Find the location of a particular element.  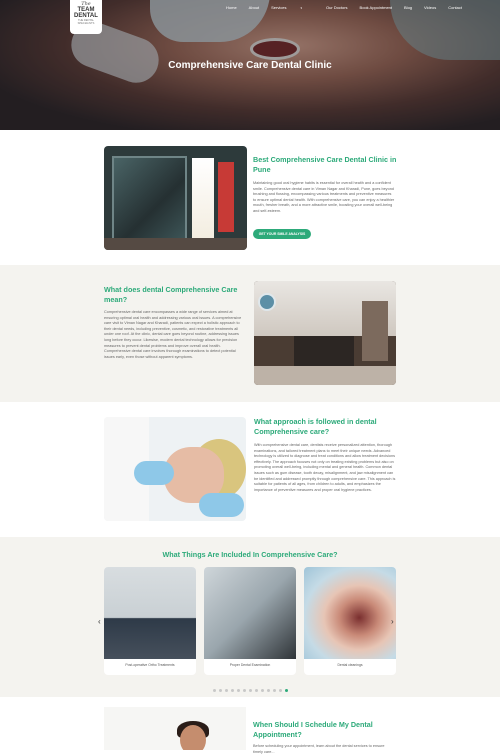

reception-image is located at coordinates (325, 333).